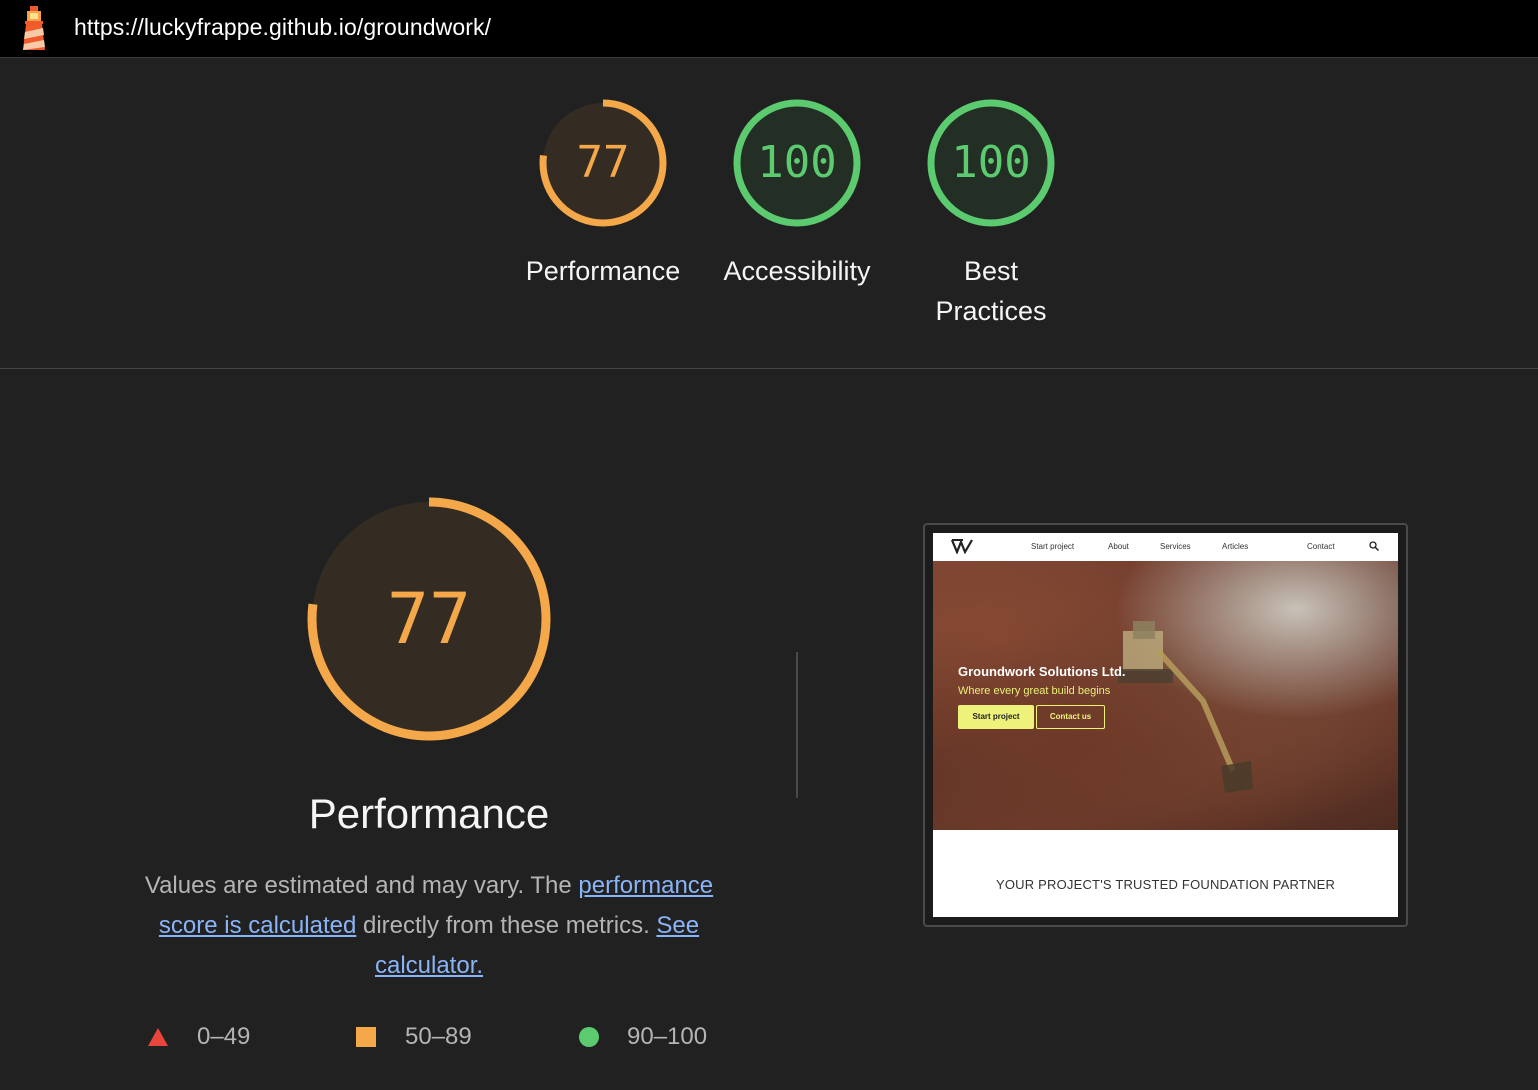 Image resolution: width=1538 pixels, height=1090 pixels. What do you see at coordinates (797, 725) in the screenshot?
I see `vertical-divider` at bounding box center [797, 725].